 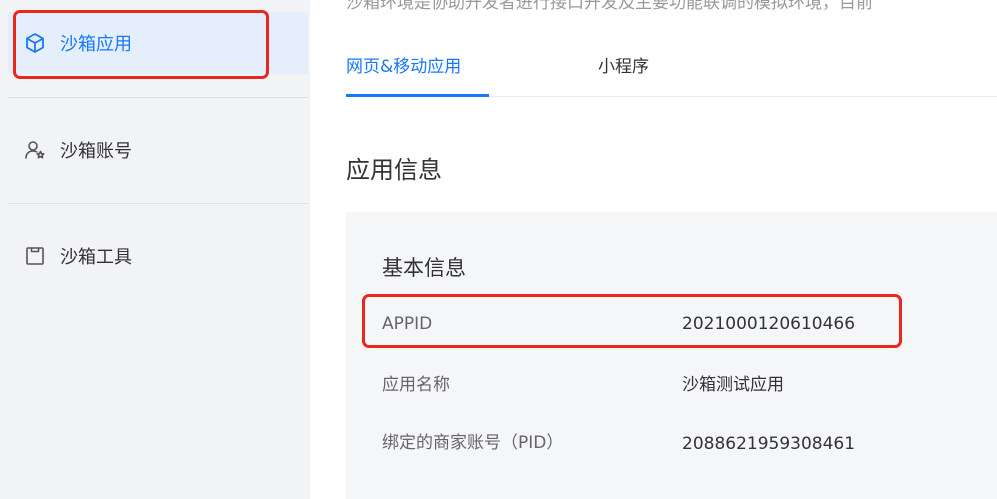 I want to click on bound-pid-label: 绑定的商家账号（PID）, so click(x=473, y=443).